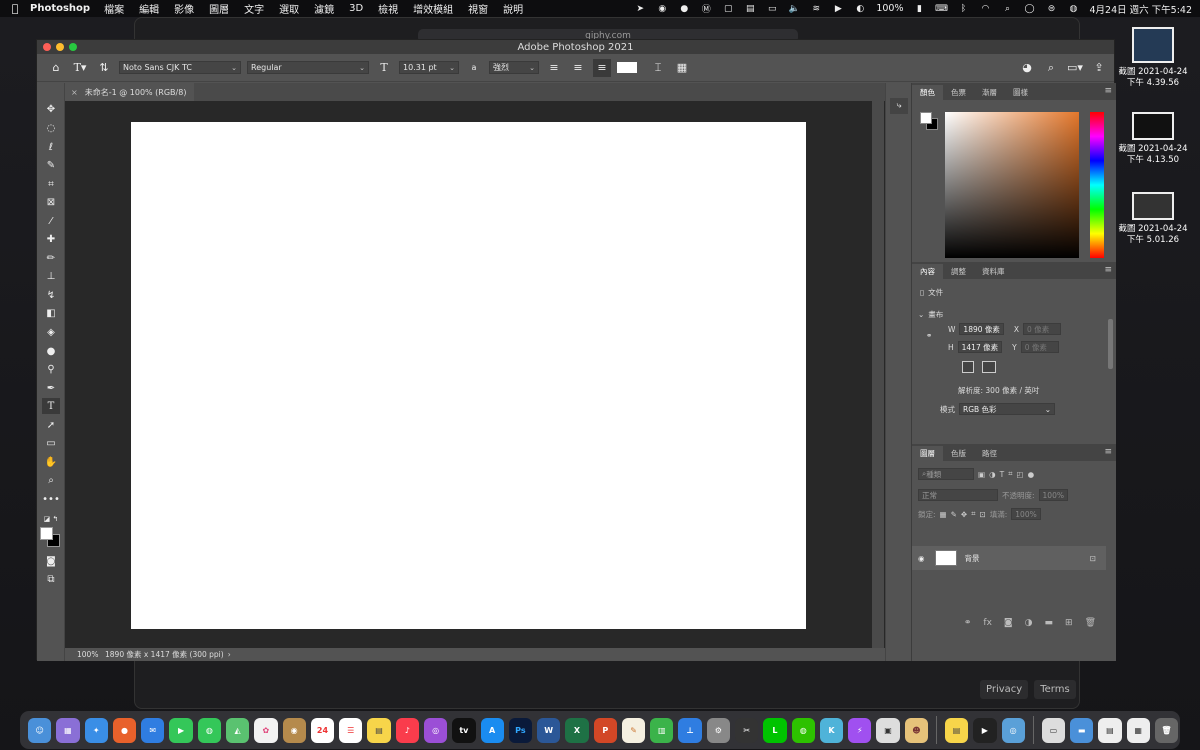  What do you see at coordinates (74, 92) in the screenshot?
I see `close-tab-icon: ×` at bounding box center [74, 92].